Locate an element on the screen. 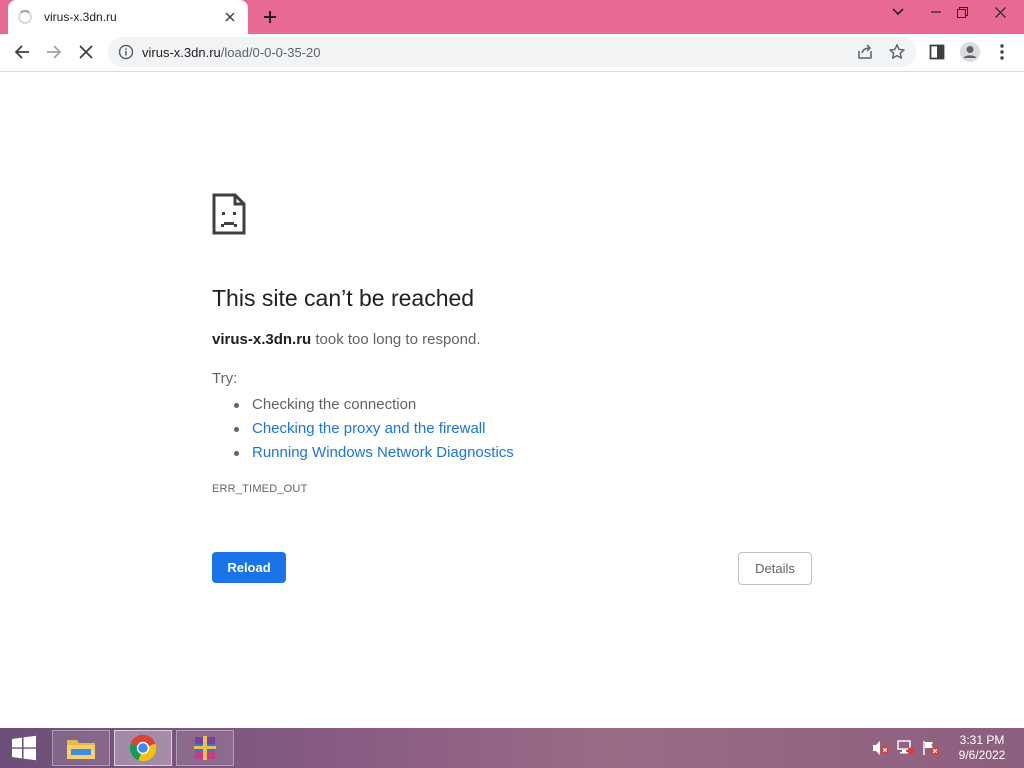 The image size is (1024, 768). browser-toolbar: virus-x.3dn.ru/load/0-0-0-35-20 is located at coordinates (512, 53).